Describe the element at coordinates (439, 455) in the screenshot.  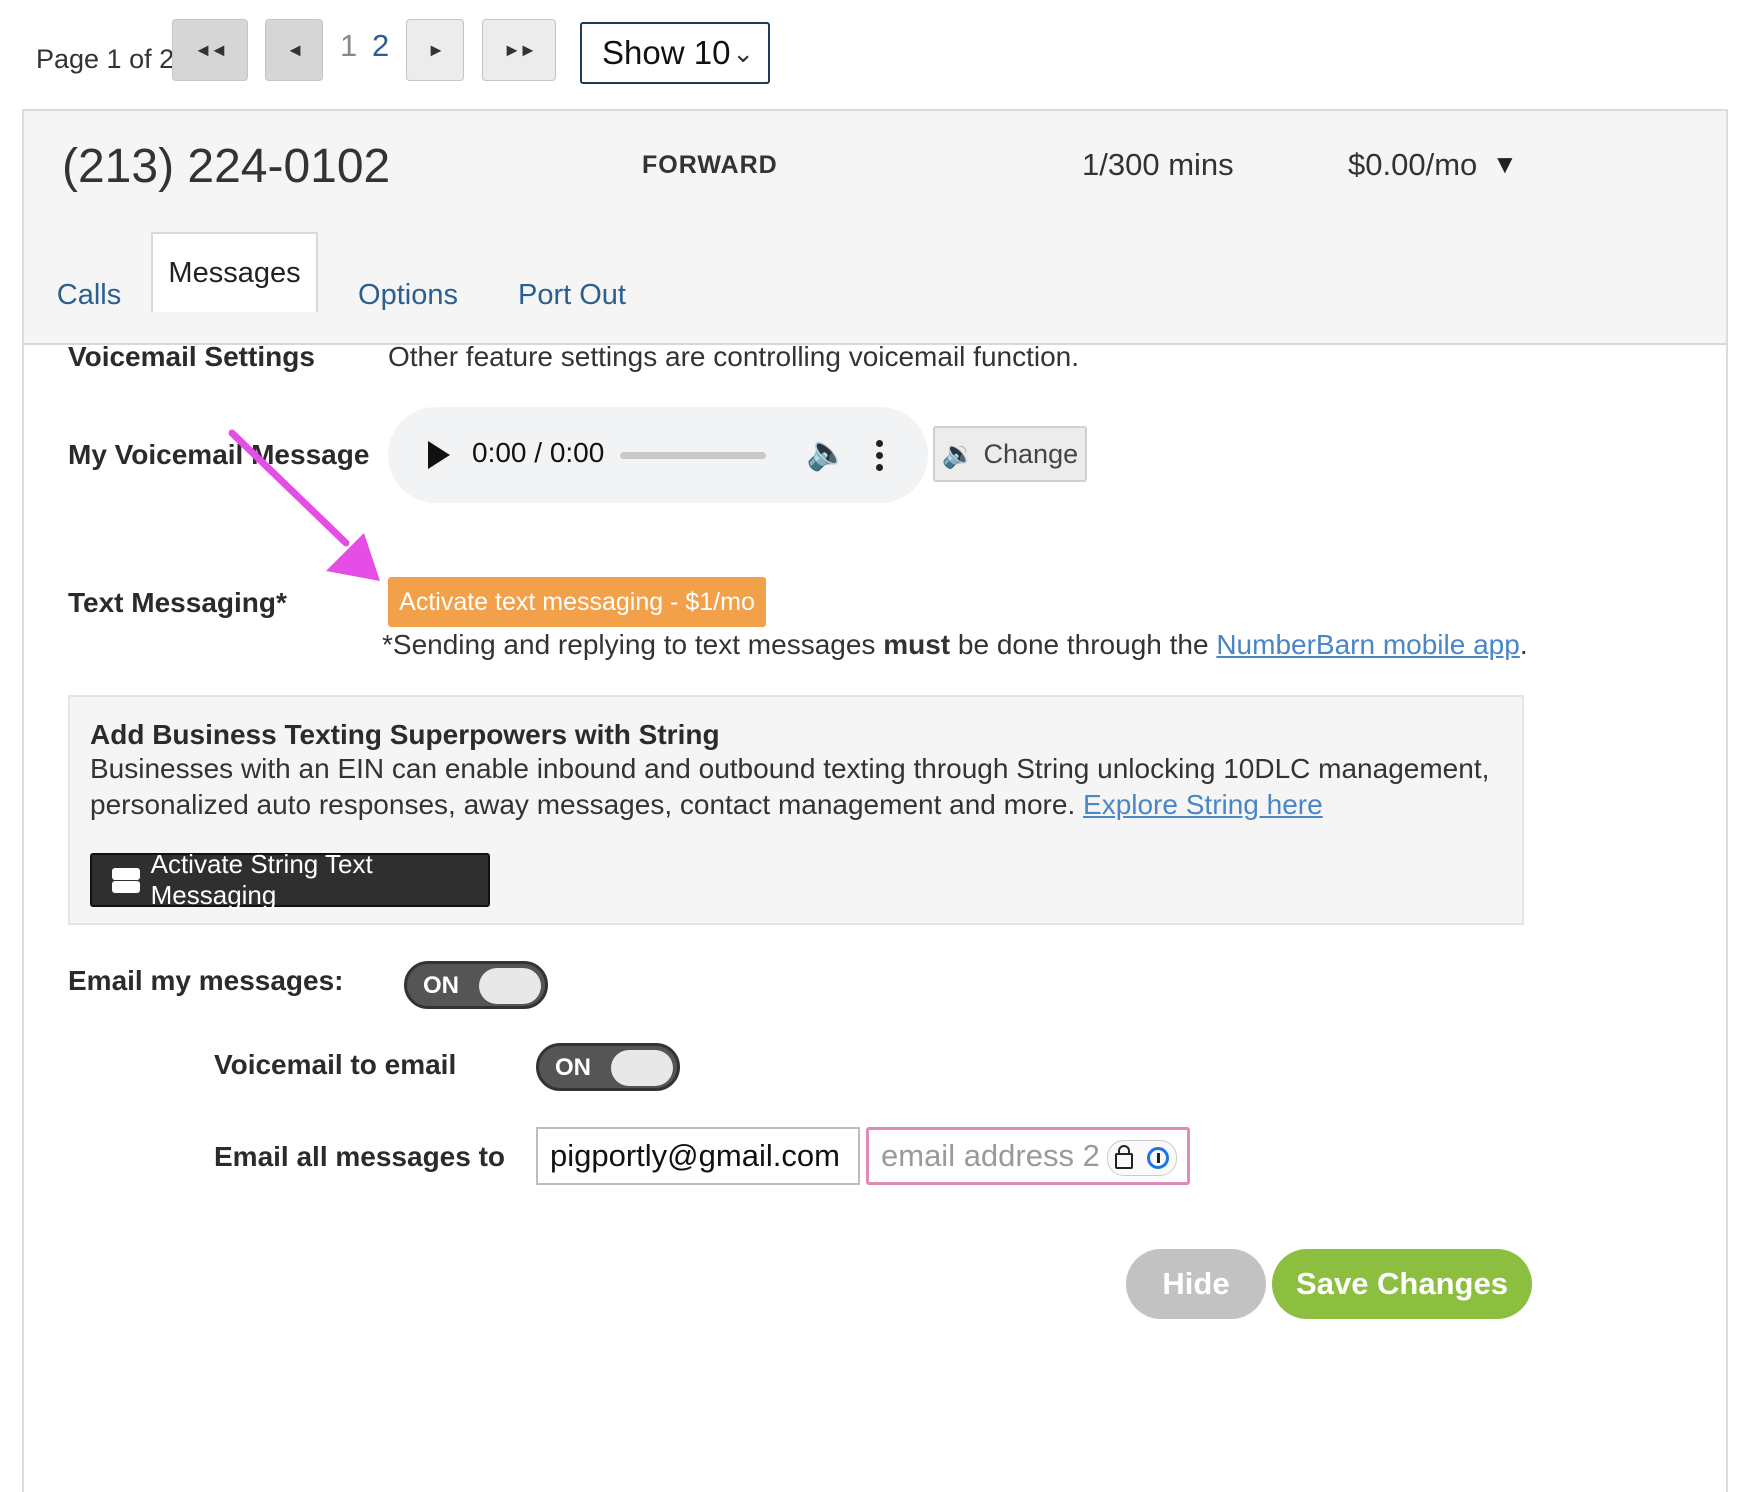
I see `play-icon` at that location.